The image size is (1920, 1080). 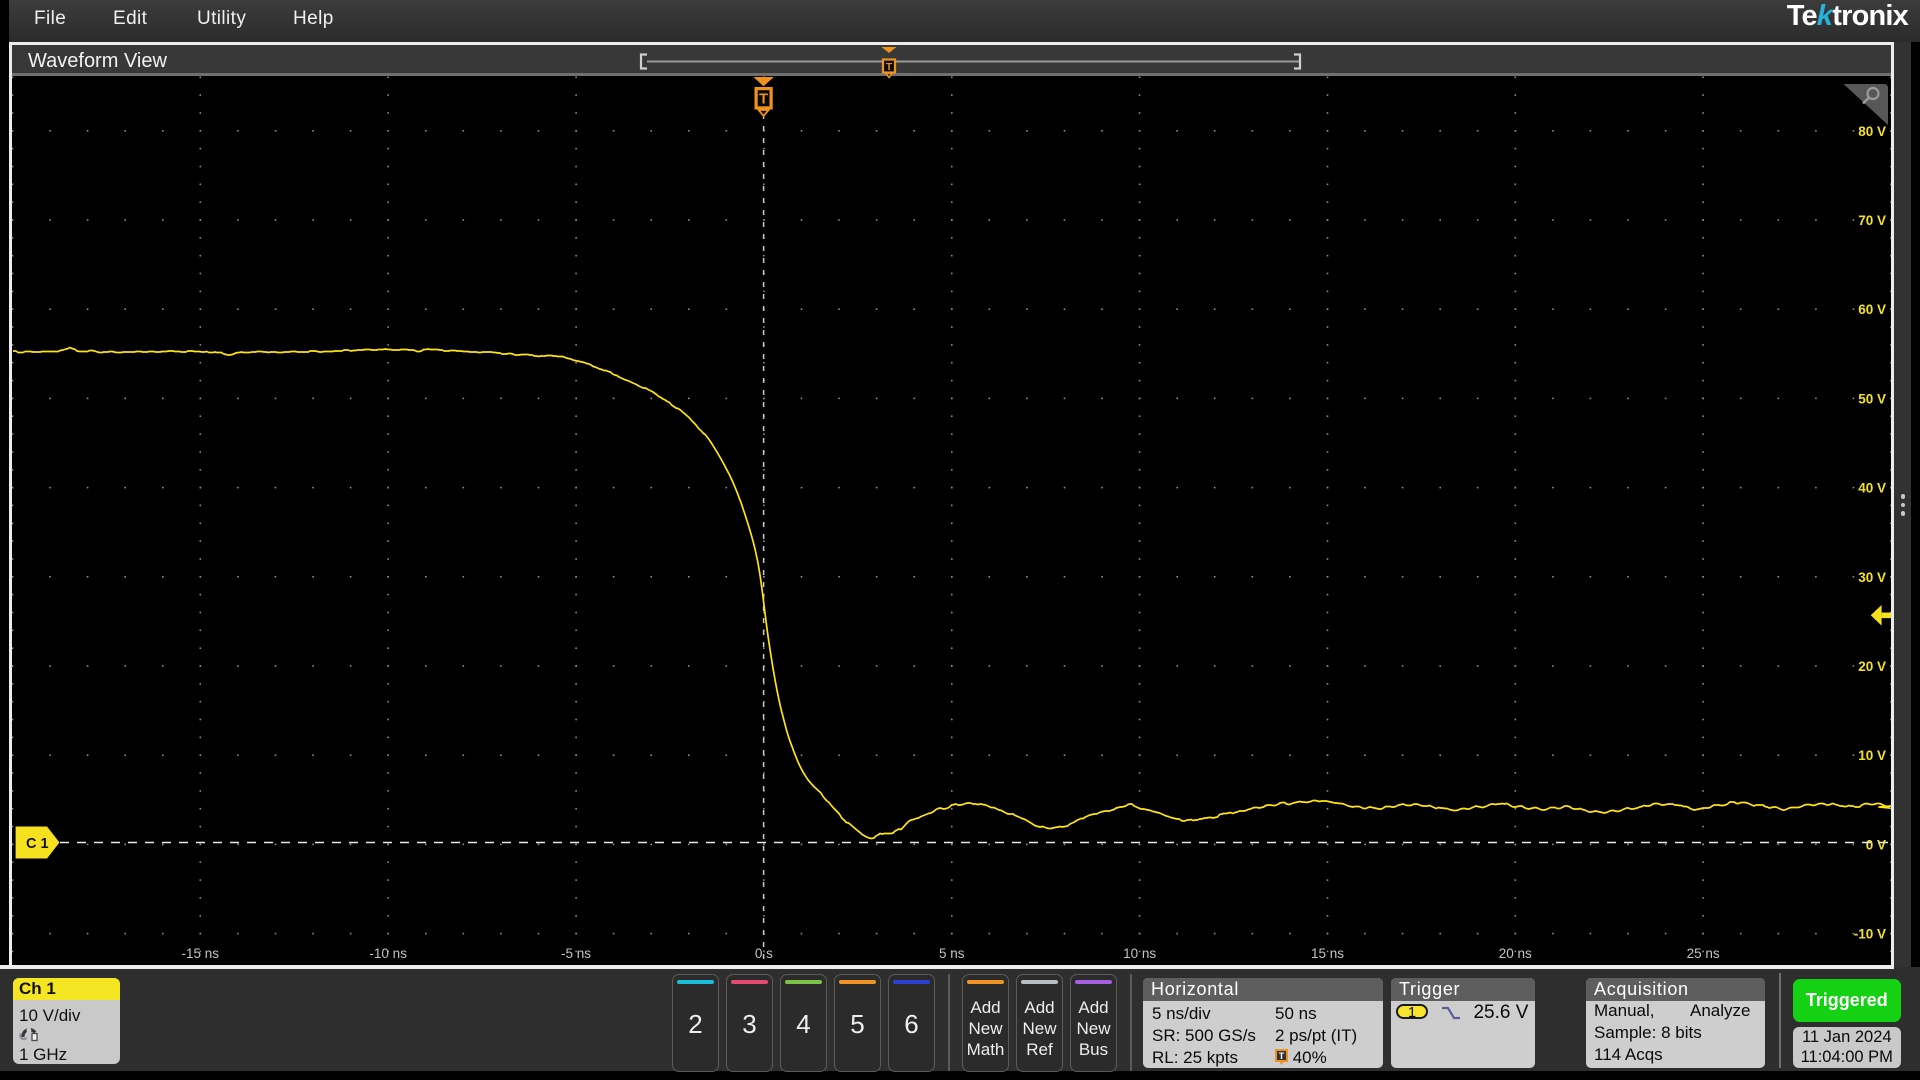 I want to click on svg-text: 15 ns, so click(x=1327, y=953).